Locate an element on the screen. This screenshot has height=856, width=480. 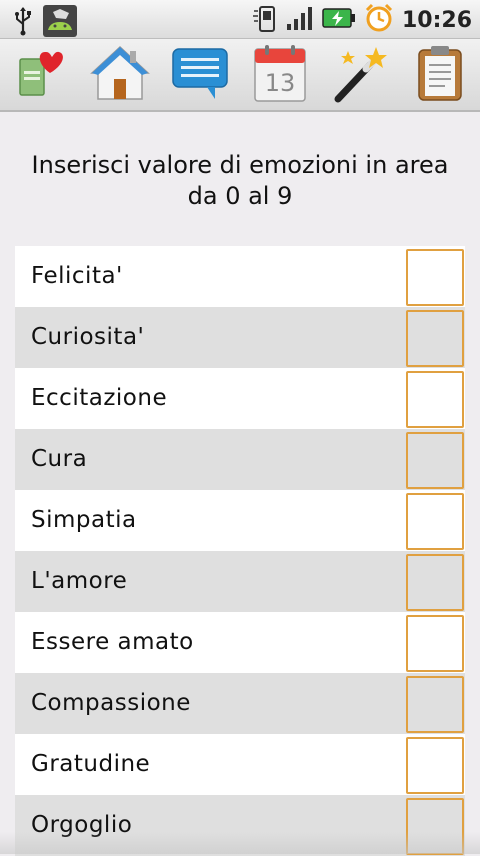
speech-bubble-icon is located at coordinates (200, 75).